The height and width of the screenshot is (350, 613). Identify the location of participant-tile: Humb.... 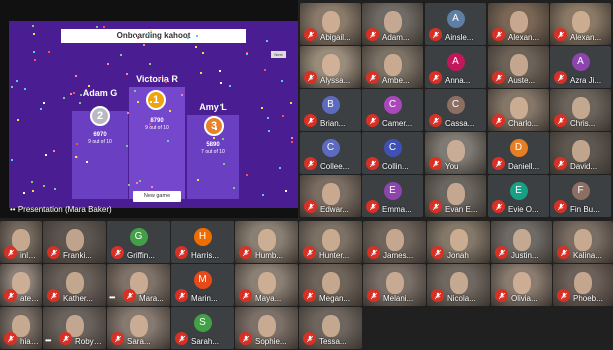
(266, 242).